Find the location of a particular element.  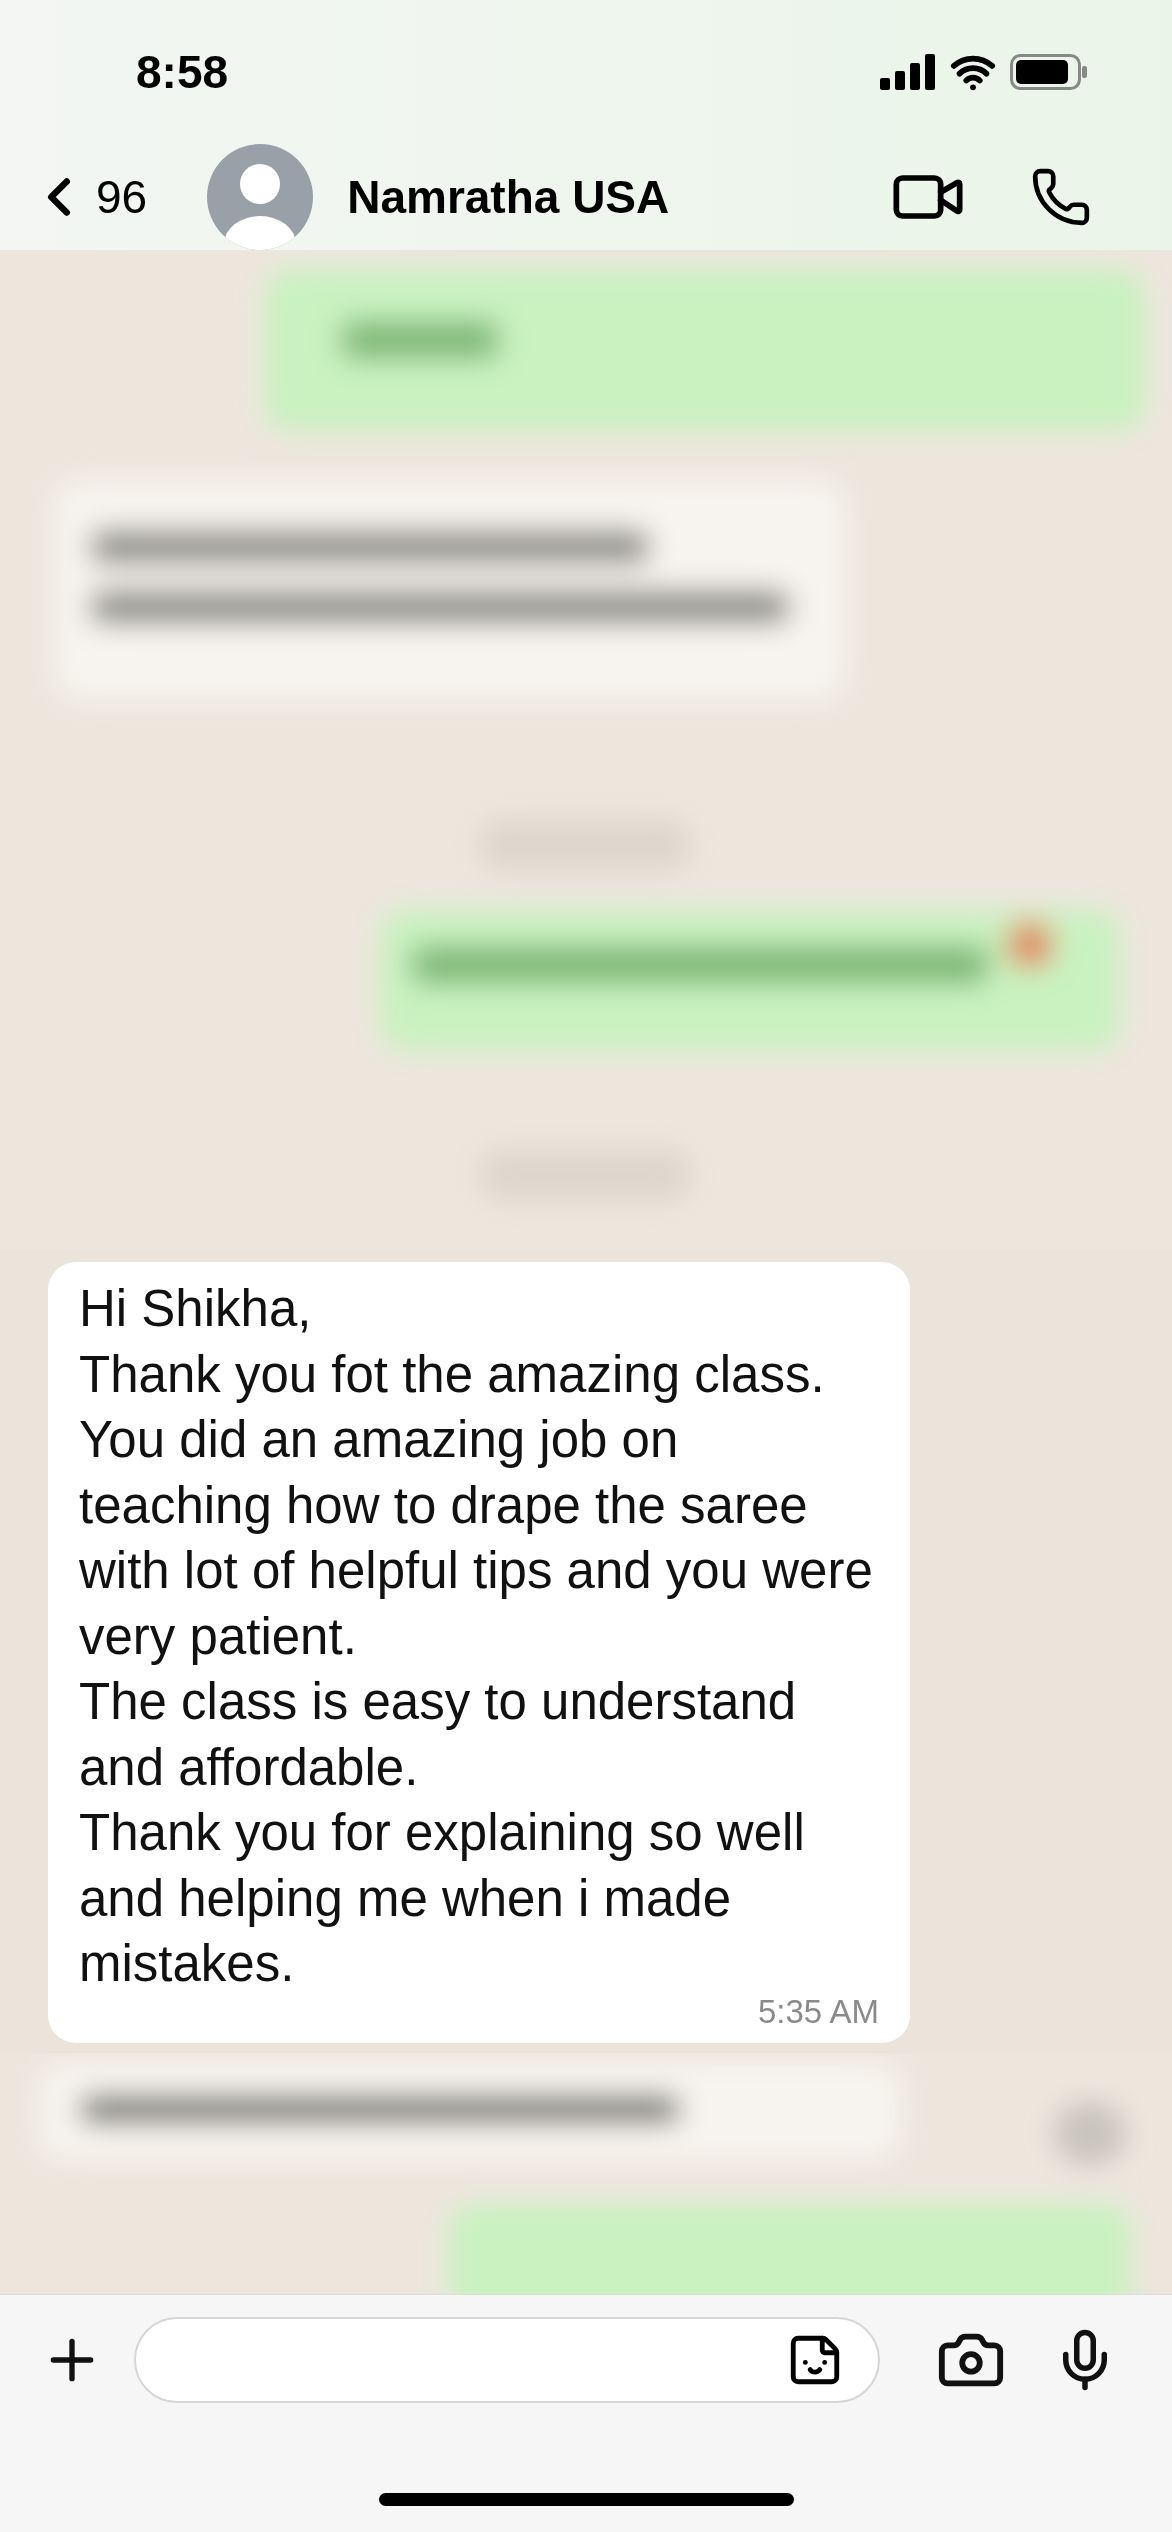

message-time: 5:35 AM is located at coordinates (818, 2011).